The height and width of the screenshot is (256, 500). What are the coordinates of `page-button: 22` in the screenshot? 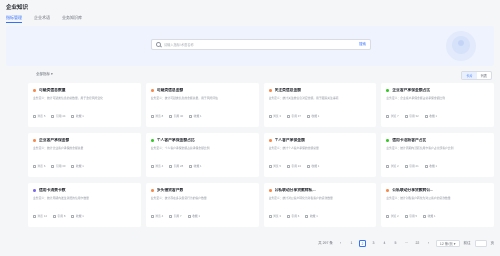 It's located at (417, 243).